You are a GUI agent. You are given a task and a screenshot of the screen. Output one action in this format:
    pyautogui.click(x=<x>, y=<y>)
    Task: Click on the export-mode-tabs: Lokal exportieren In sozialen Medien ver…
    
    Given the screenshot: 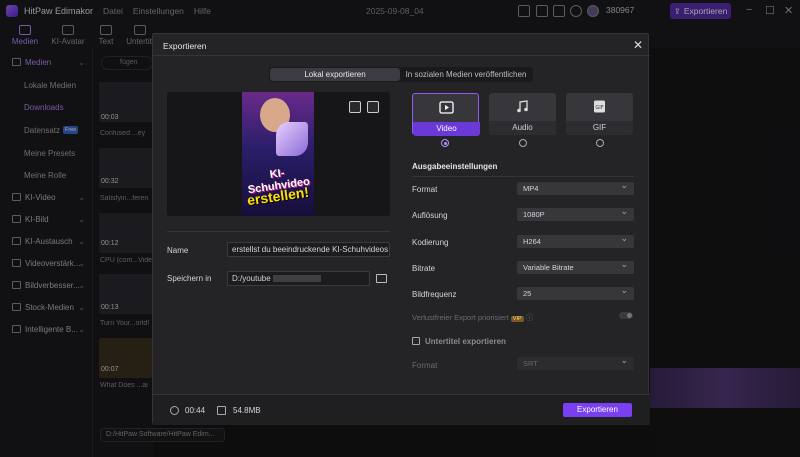 What is the action you would take?
    pyautogui.click(x=401, y=74)
    